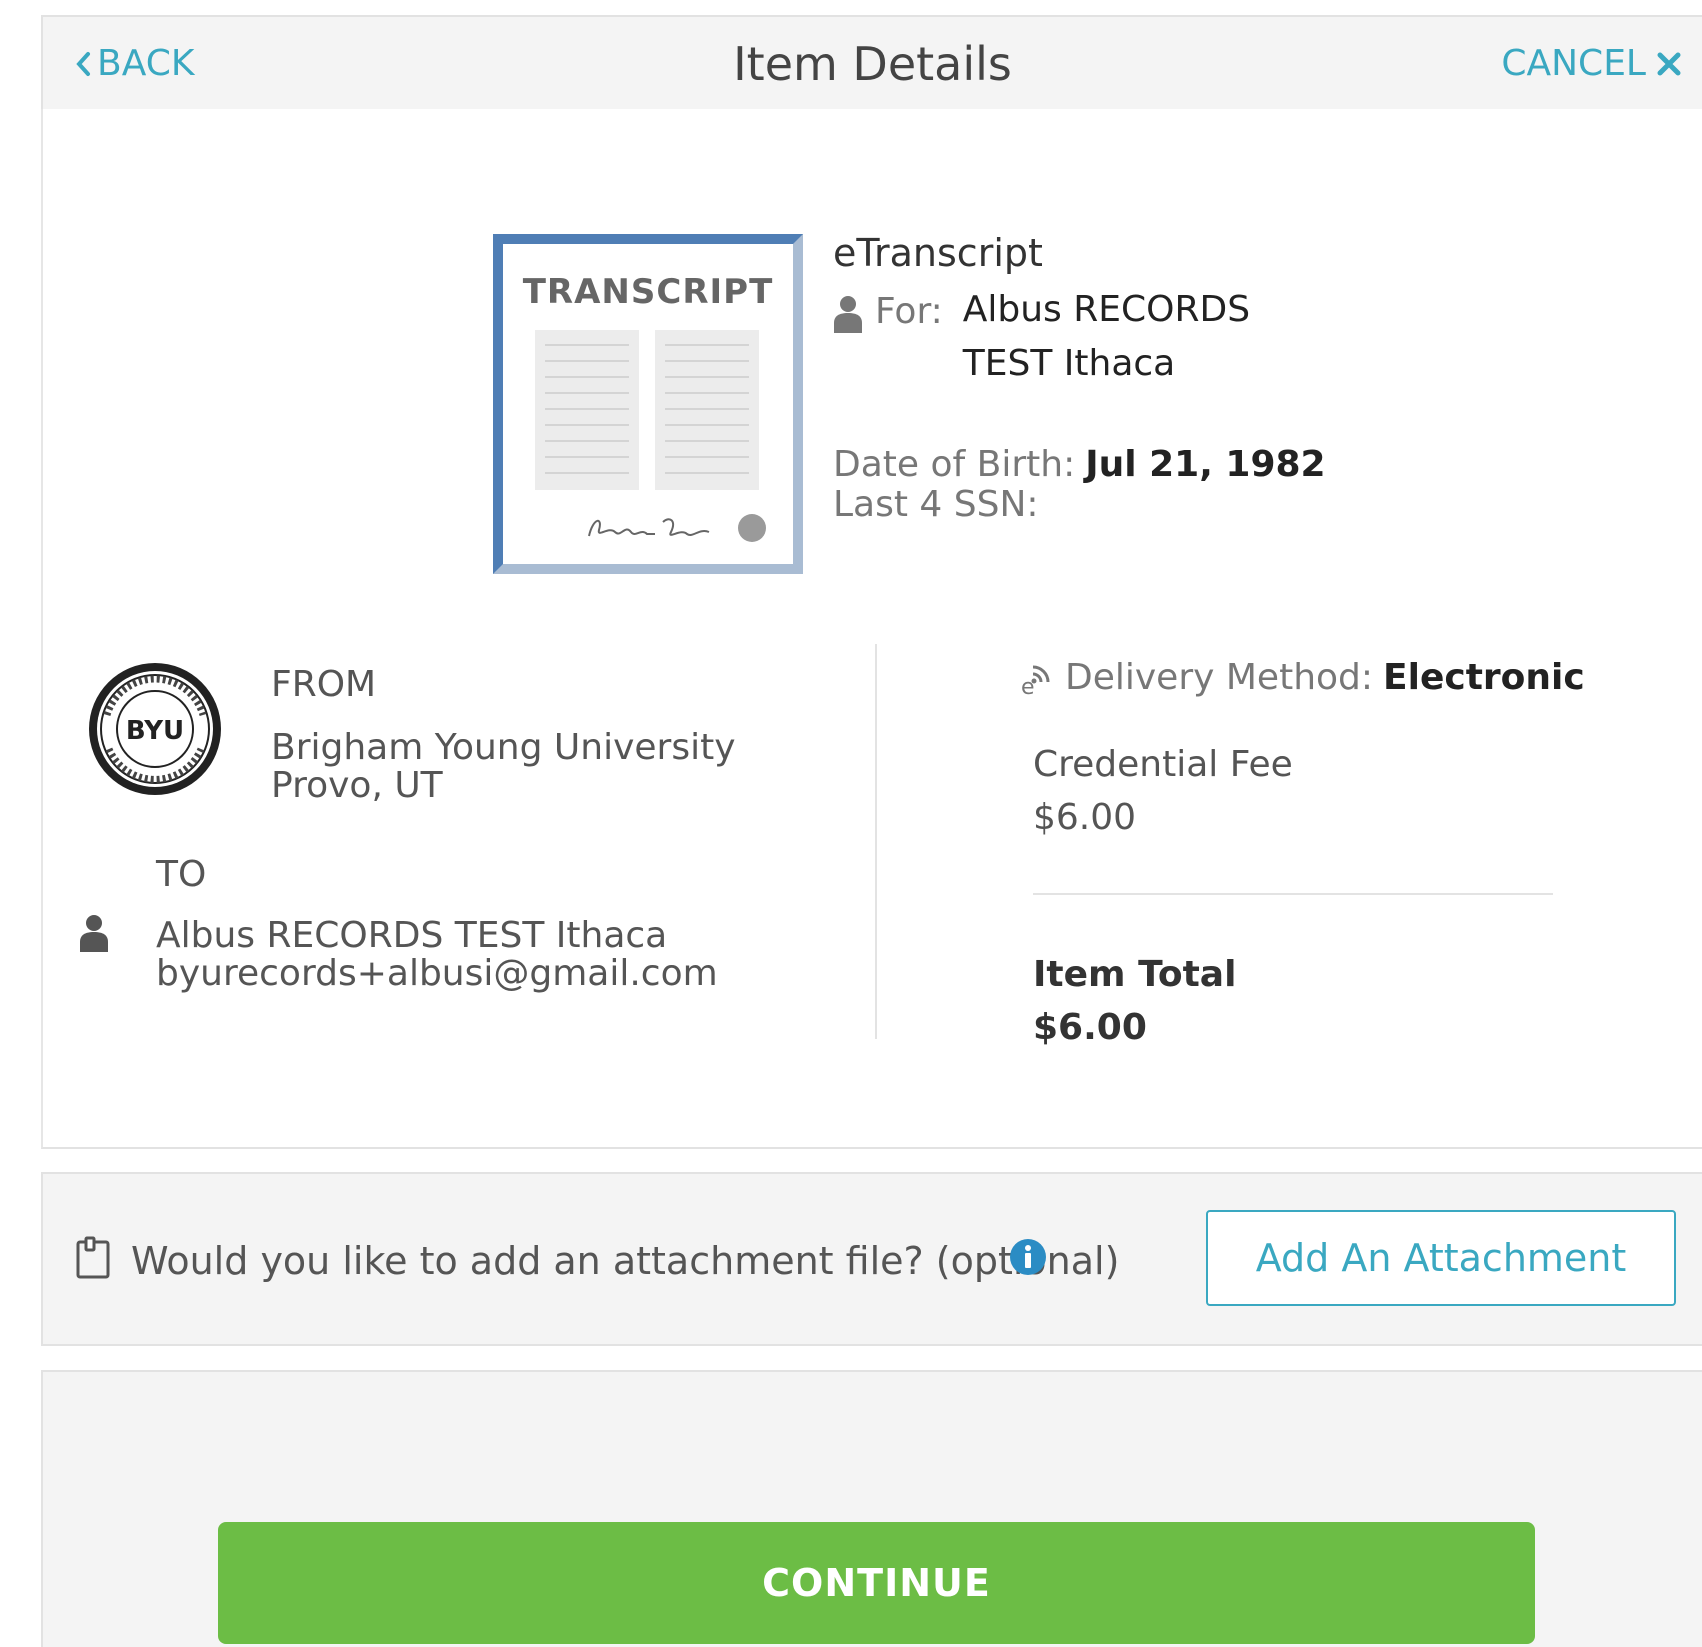  What do you see at coordinates (1293, 894) in the screenshot?
I see `fee-divider` at bounding box center [1293, 894].